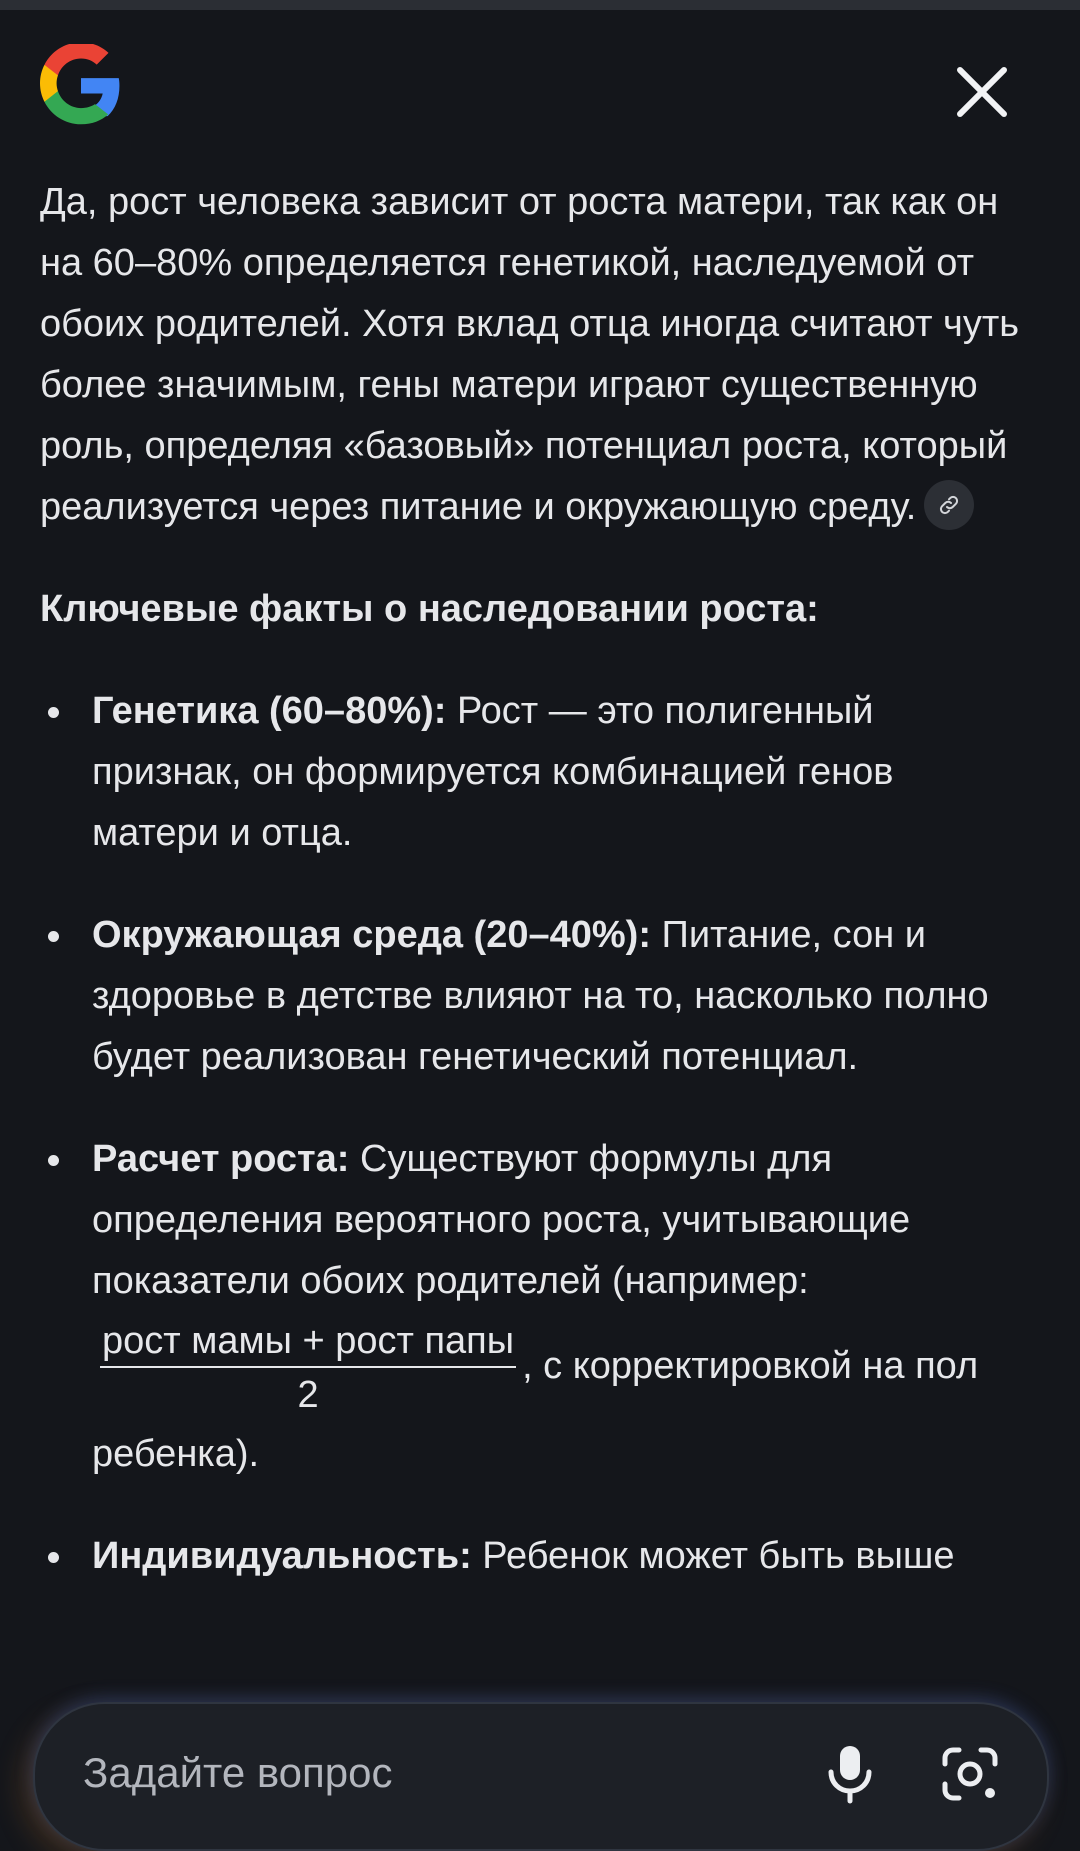  What do you see at coordinates (221, 1159) in the screenshot?
I see `fact-title: Расчет роста:` at bounding box center [221, 1159].